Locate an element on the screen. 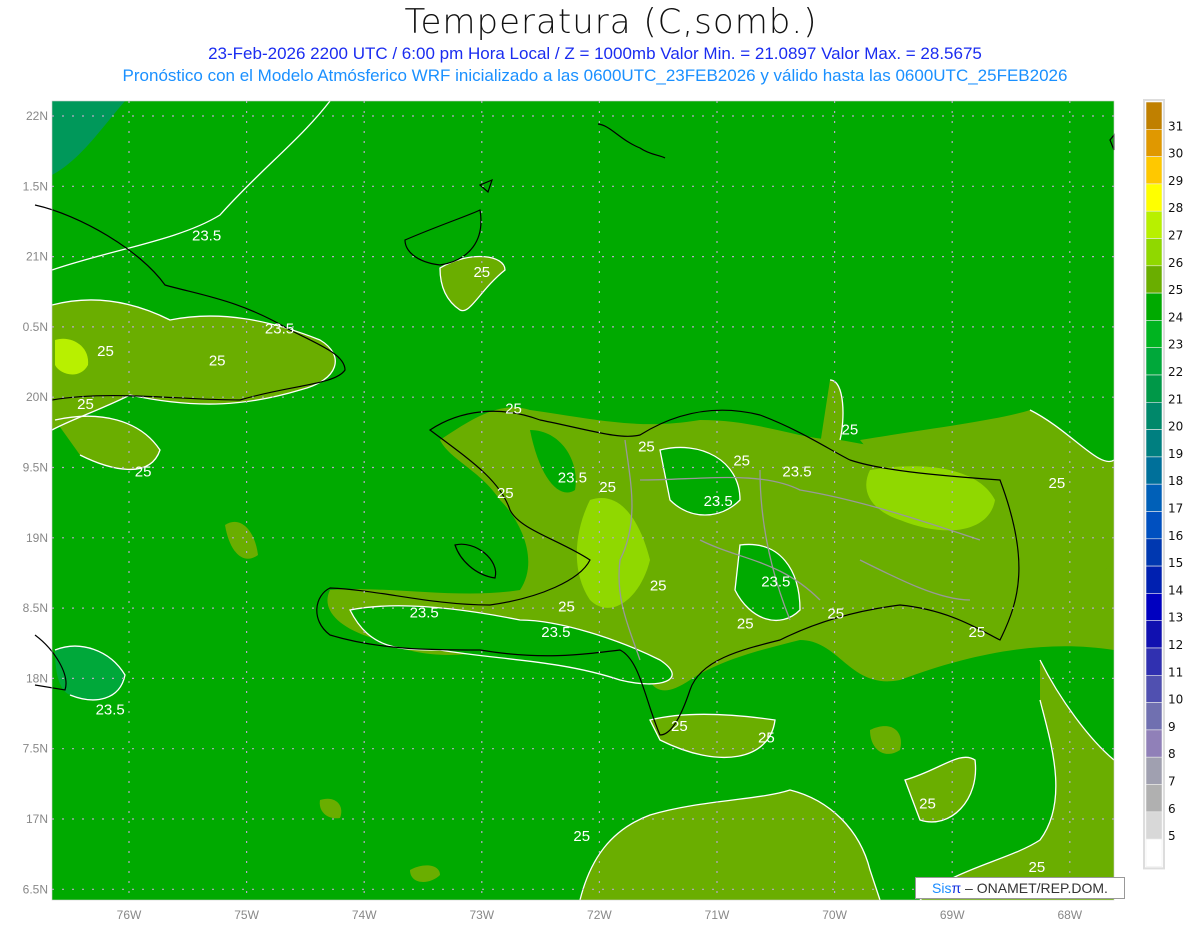  colorbar-label: 28 is located at coordinates (1175, 208).